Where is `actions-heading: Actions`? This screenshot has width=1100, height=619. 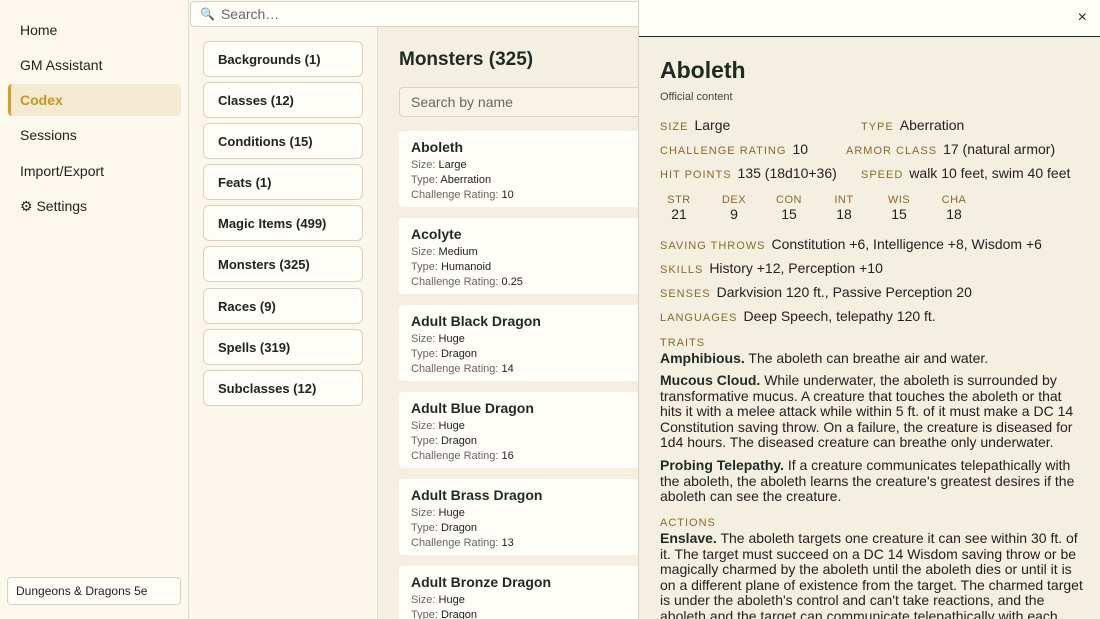 actions-heading: Actions is located at coordinates (688, 523).